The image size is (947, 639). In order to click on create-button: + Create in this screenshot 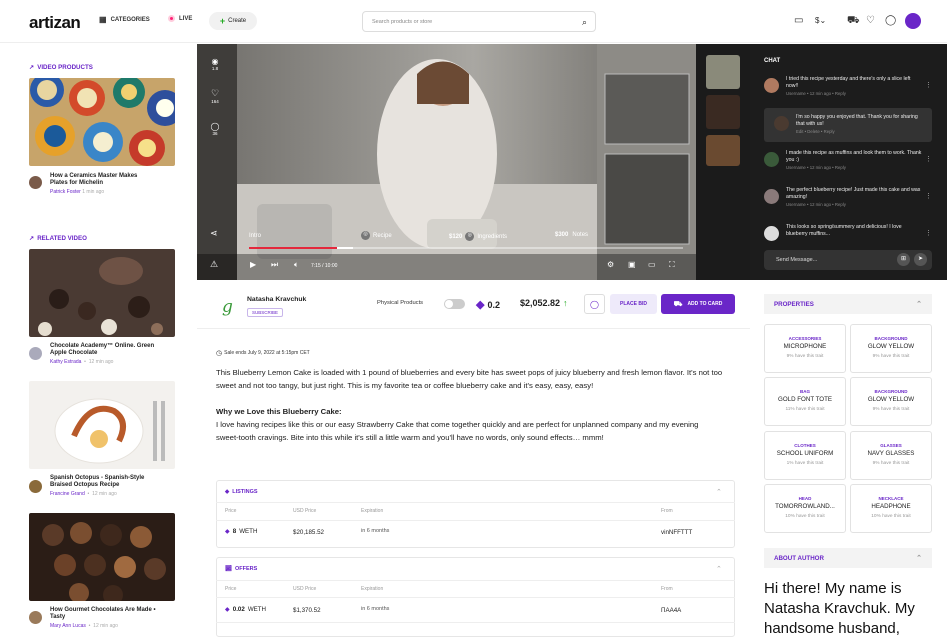, I will do `click(233, 21)`.